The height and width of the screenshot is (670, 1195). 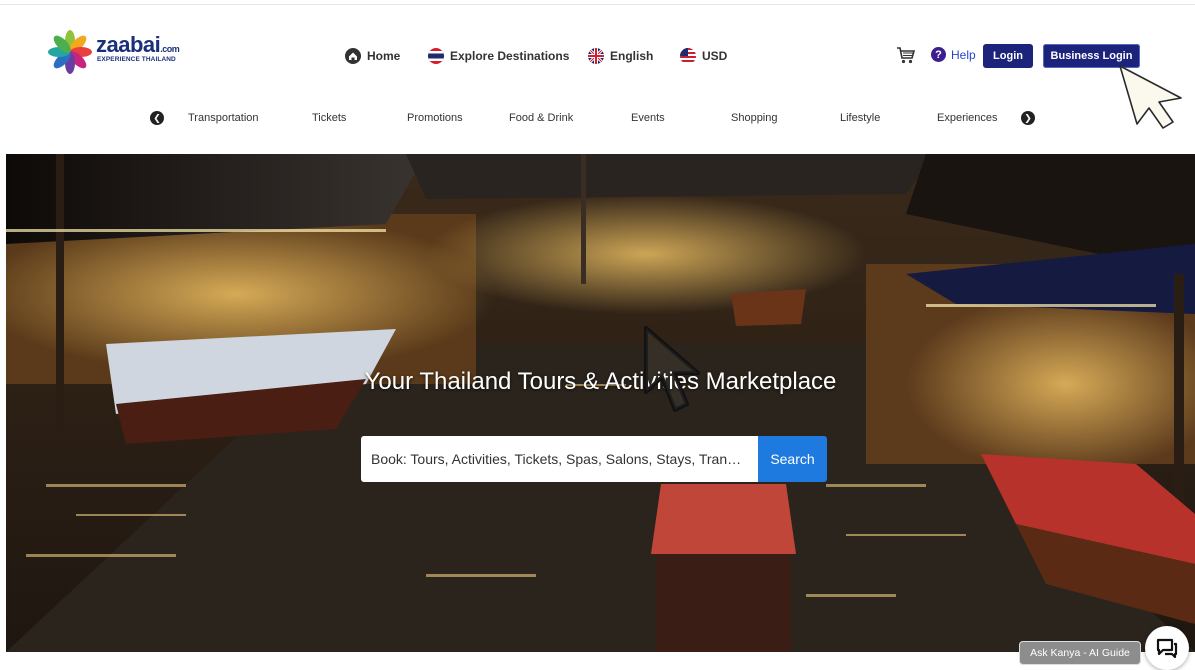 What do you see at coordinates (1028, 118) in the screenshot?
I see `category-next-icon: ❯` at bounding box center [1028, 118].